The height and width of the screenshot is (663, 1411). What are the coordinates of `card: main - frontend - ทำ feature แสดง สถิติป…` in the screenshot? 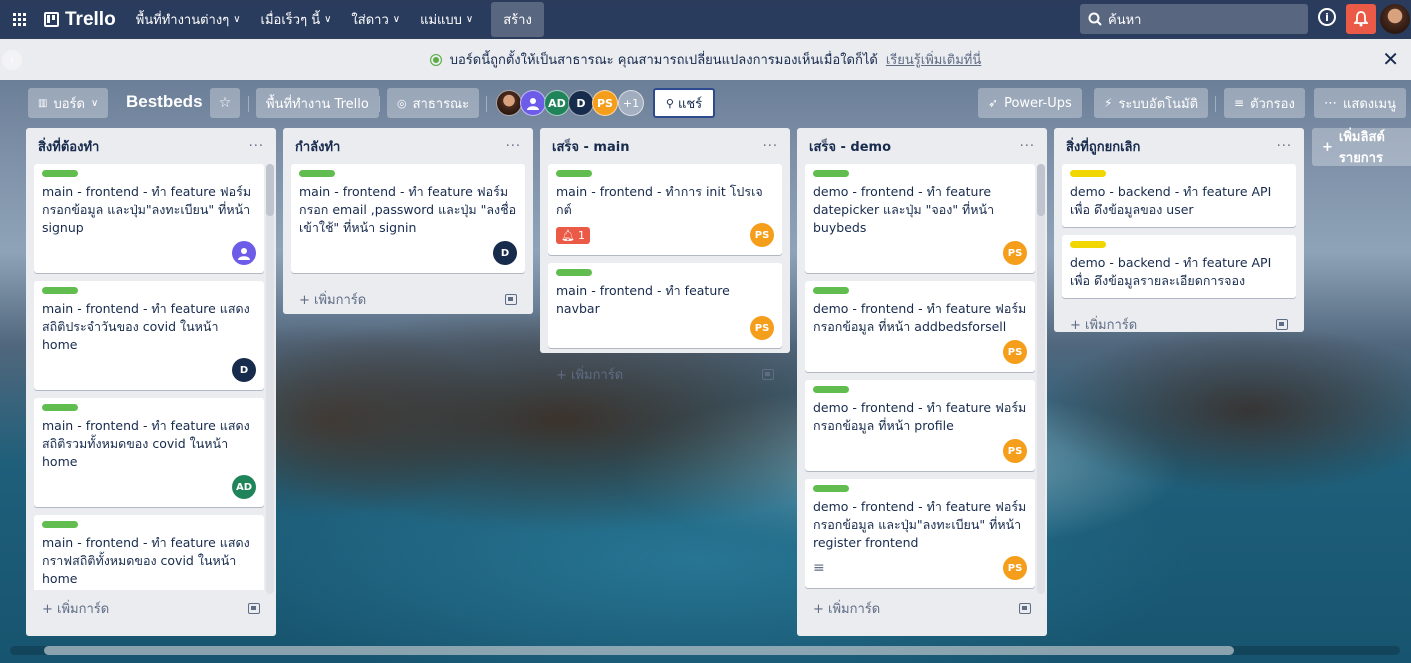 It's located at (149, 335).